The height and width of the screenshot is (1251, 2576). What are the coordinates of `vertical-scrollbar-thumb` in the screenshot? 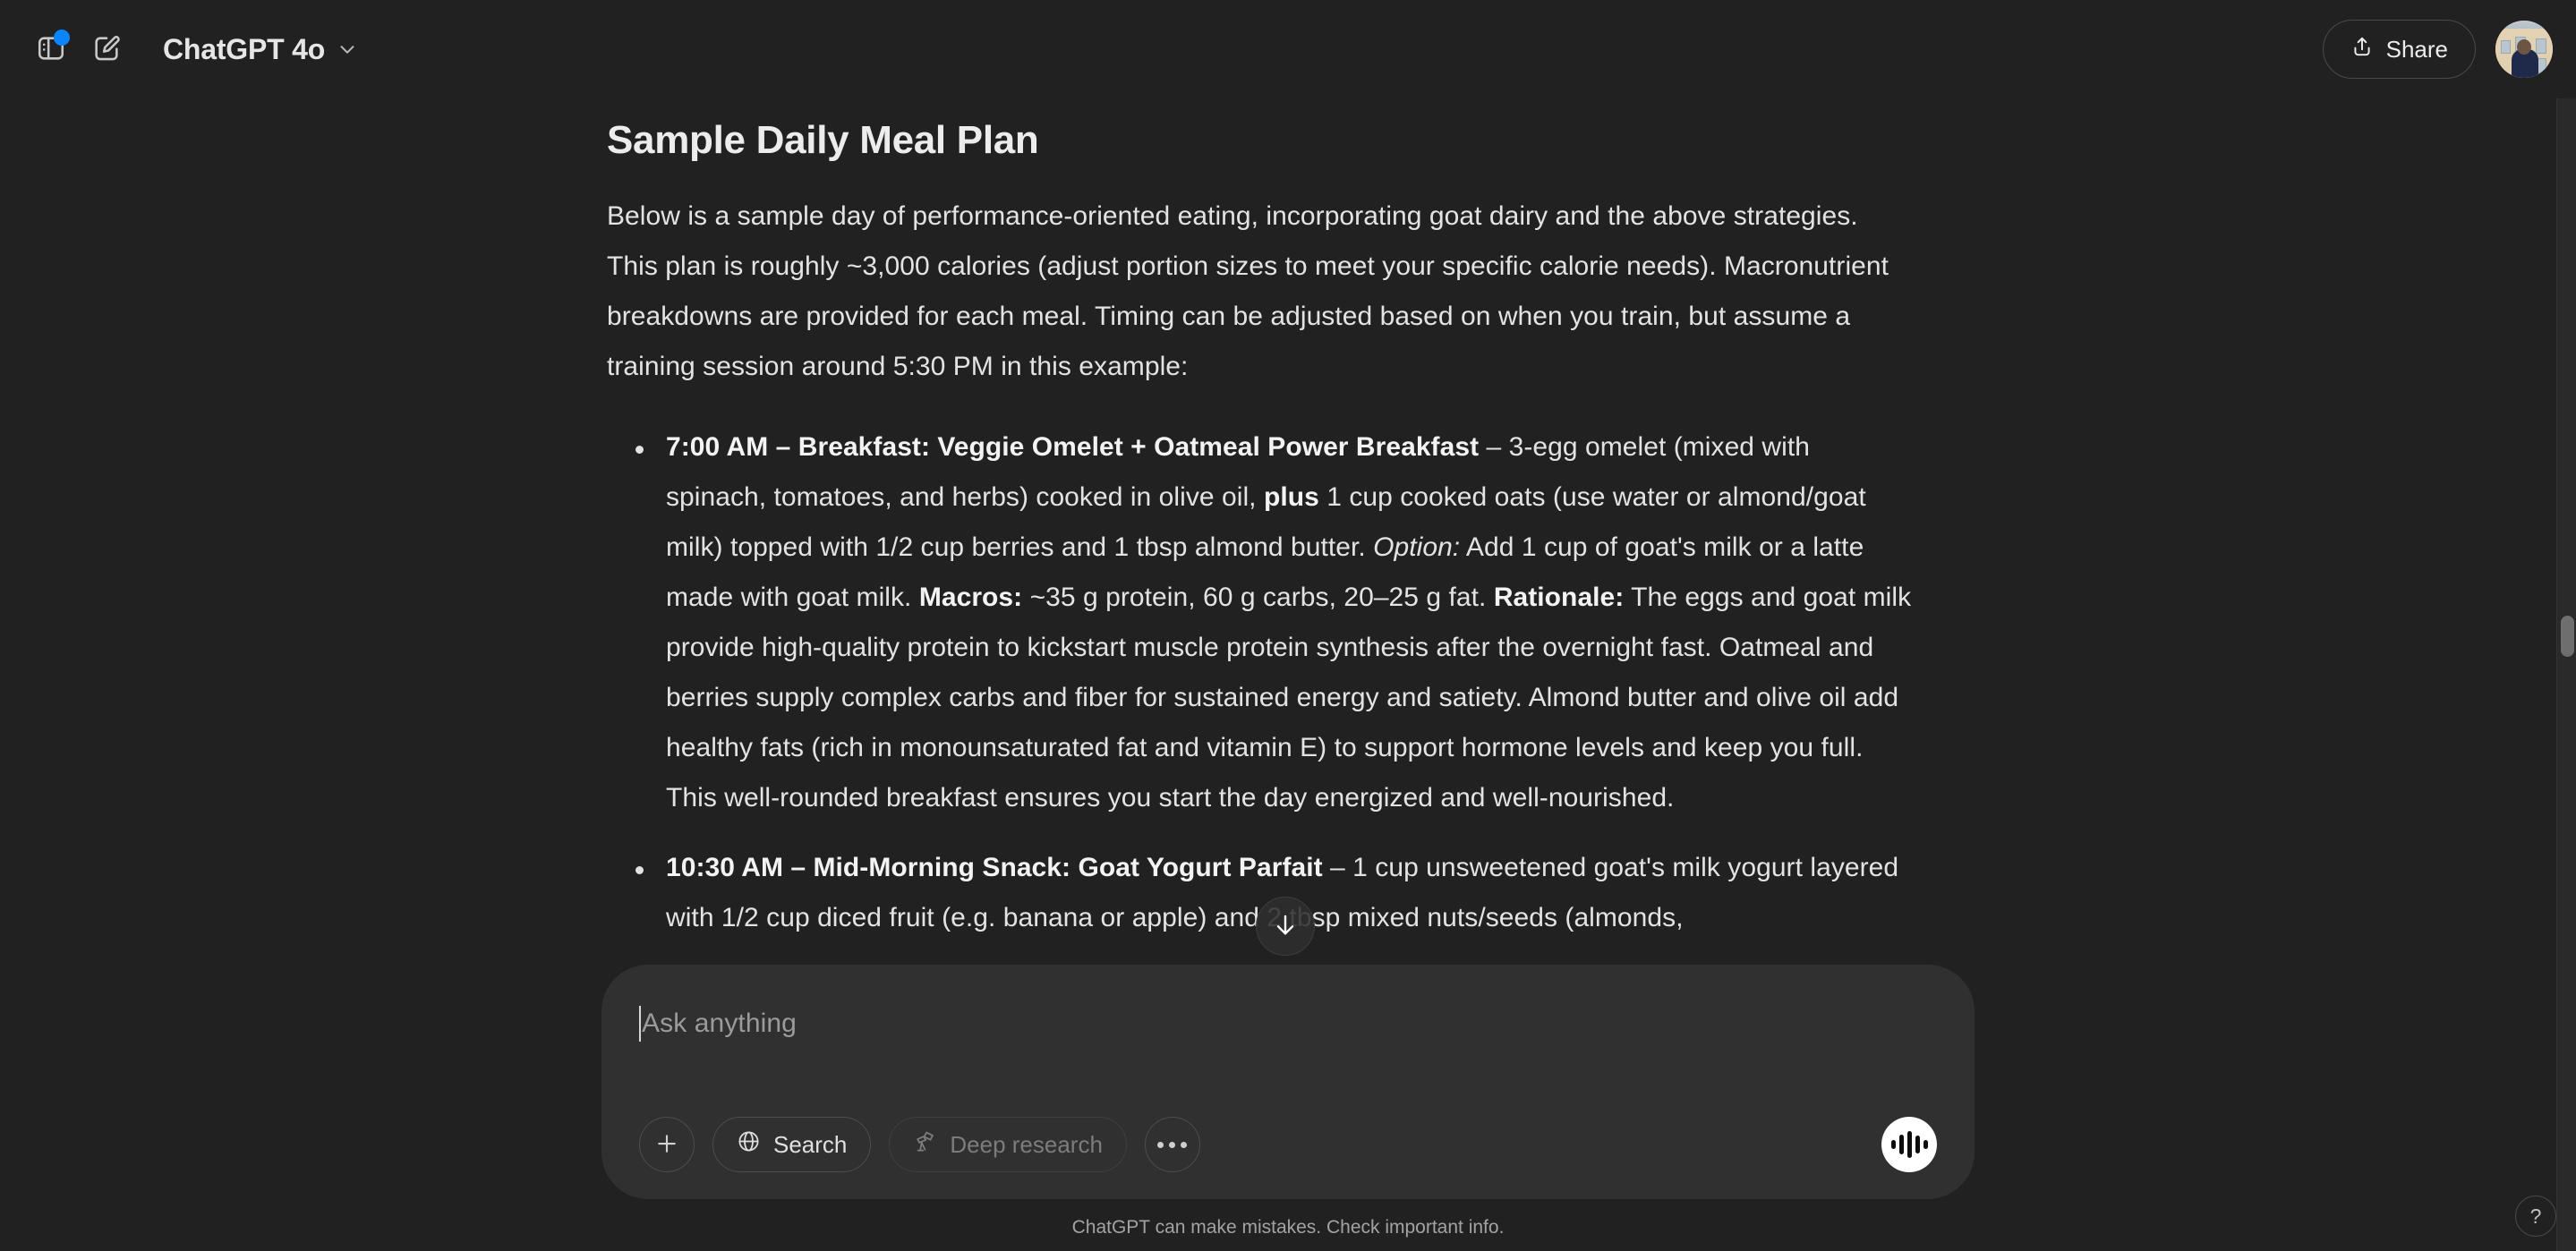 It's located at (2567, 636).